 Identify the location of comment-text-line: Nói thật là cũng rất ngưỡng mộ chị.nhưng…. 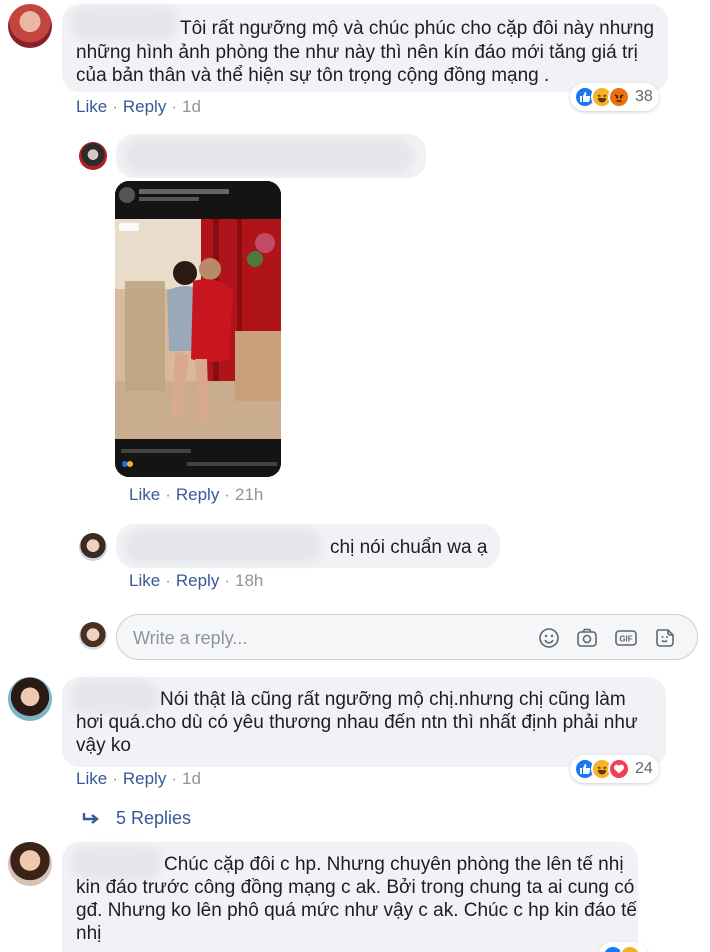
(393, 699).